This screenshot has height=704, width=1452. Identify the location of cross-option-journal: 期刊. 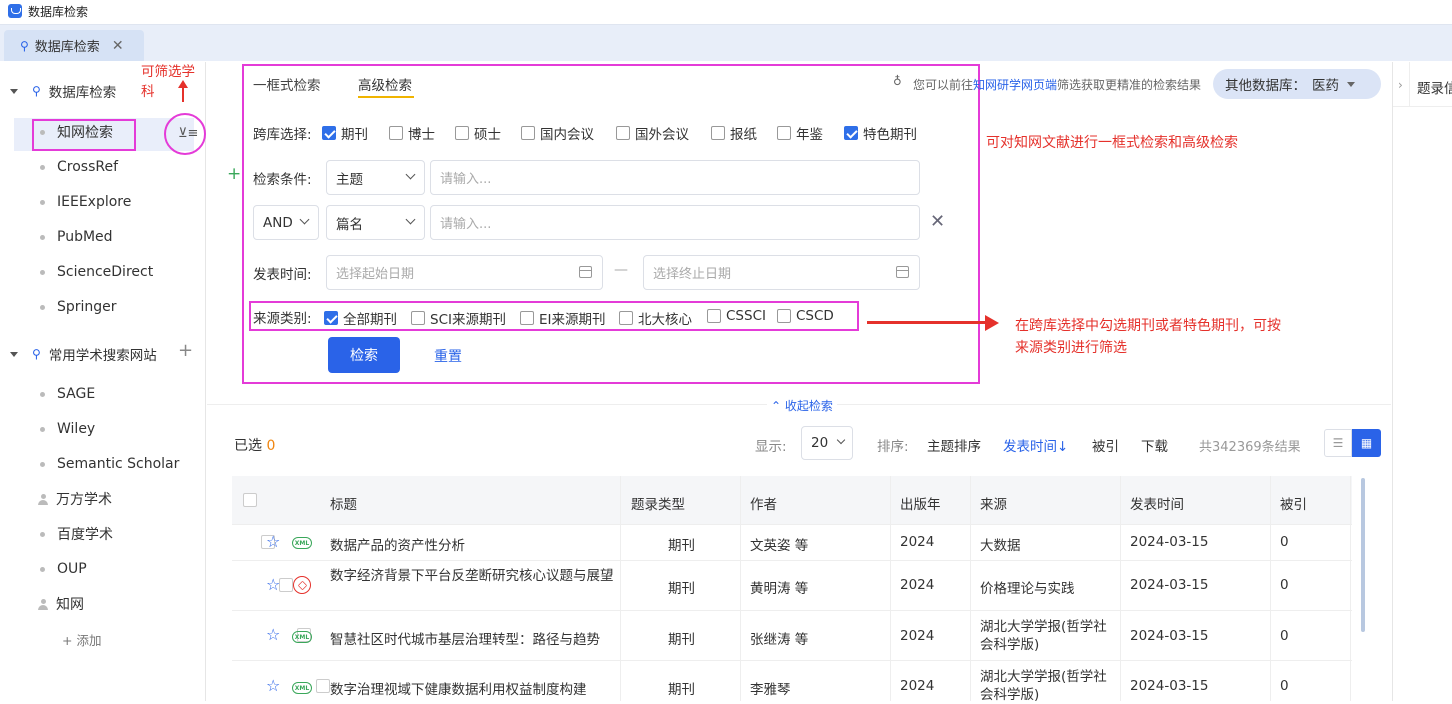
(345, 133).